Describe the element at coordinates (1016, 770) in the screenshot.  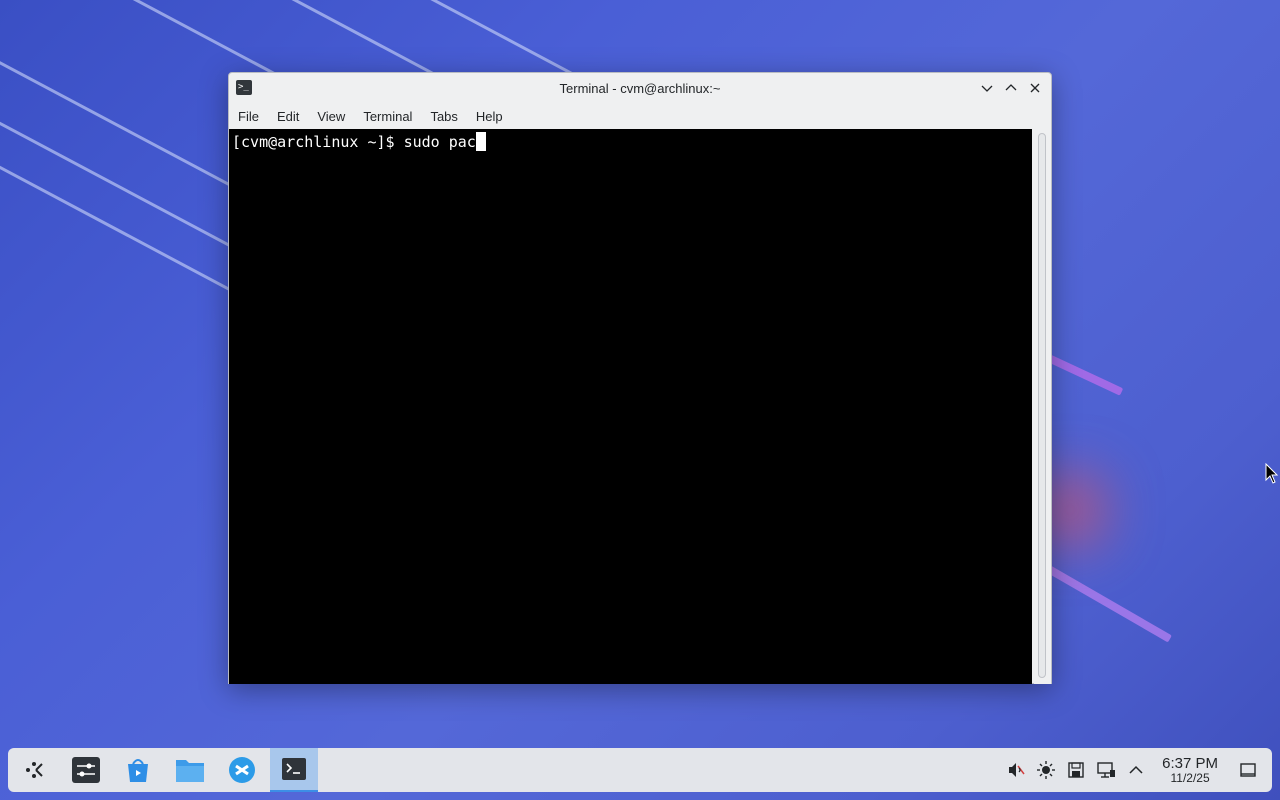
I see `volume-muted-icon` at that location.